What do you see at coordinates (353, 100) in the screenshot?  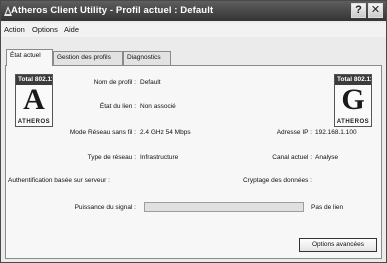 I see `atheros-g-logo: Total 802.11 G ATHEROS` at bounding box center [353, 100].